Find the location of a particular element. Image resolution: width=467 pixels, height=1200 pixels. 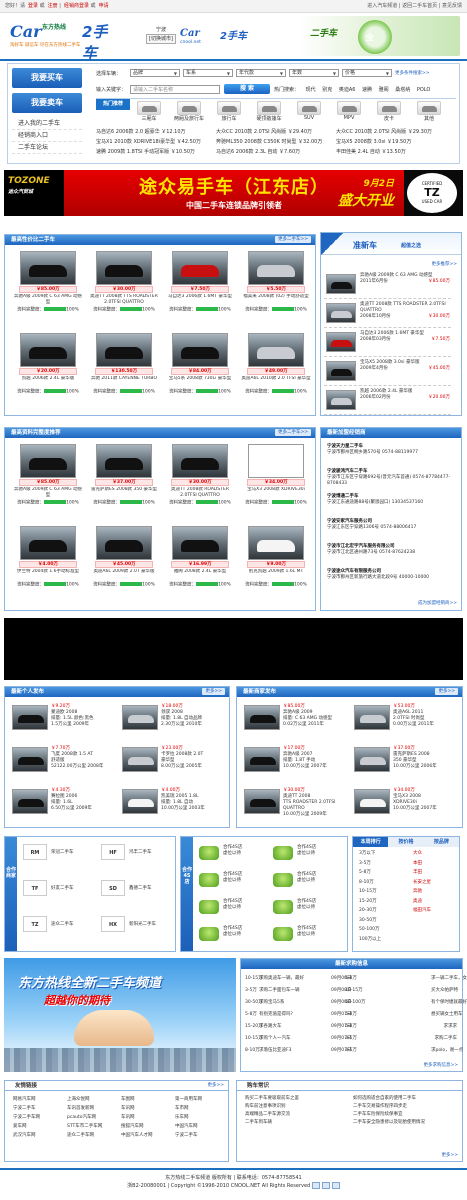

car-desc: 福美来 2008款 (02) 手动舒适型 is located at coordinates (276, 300).